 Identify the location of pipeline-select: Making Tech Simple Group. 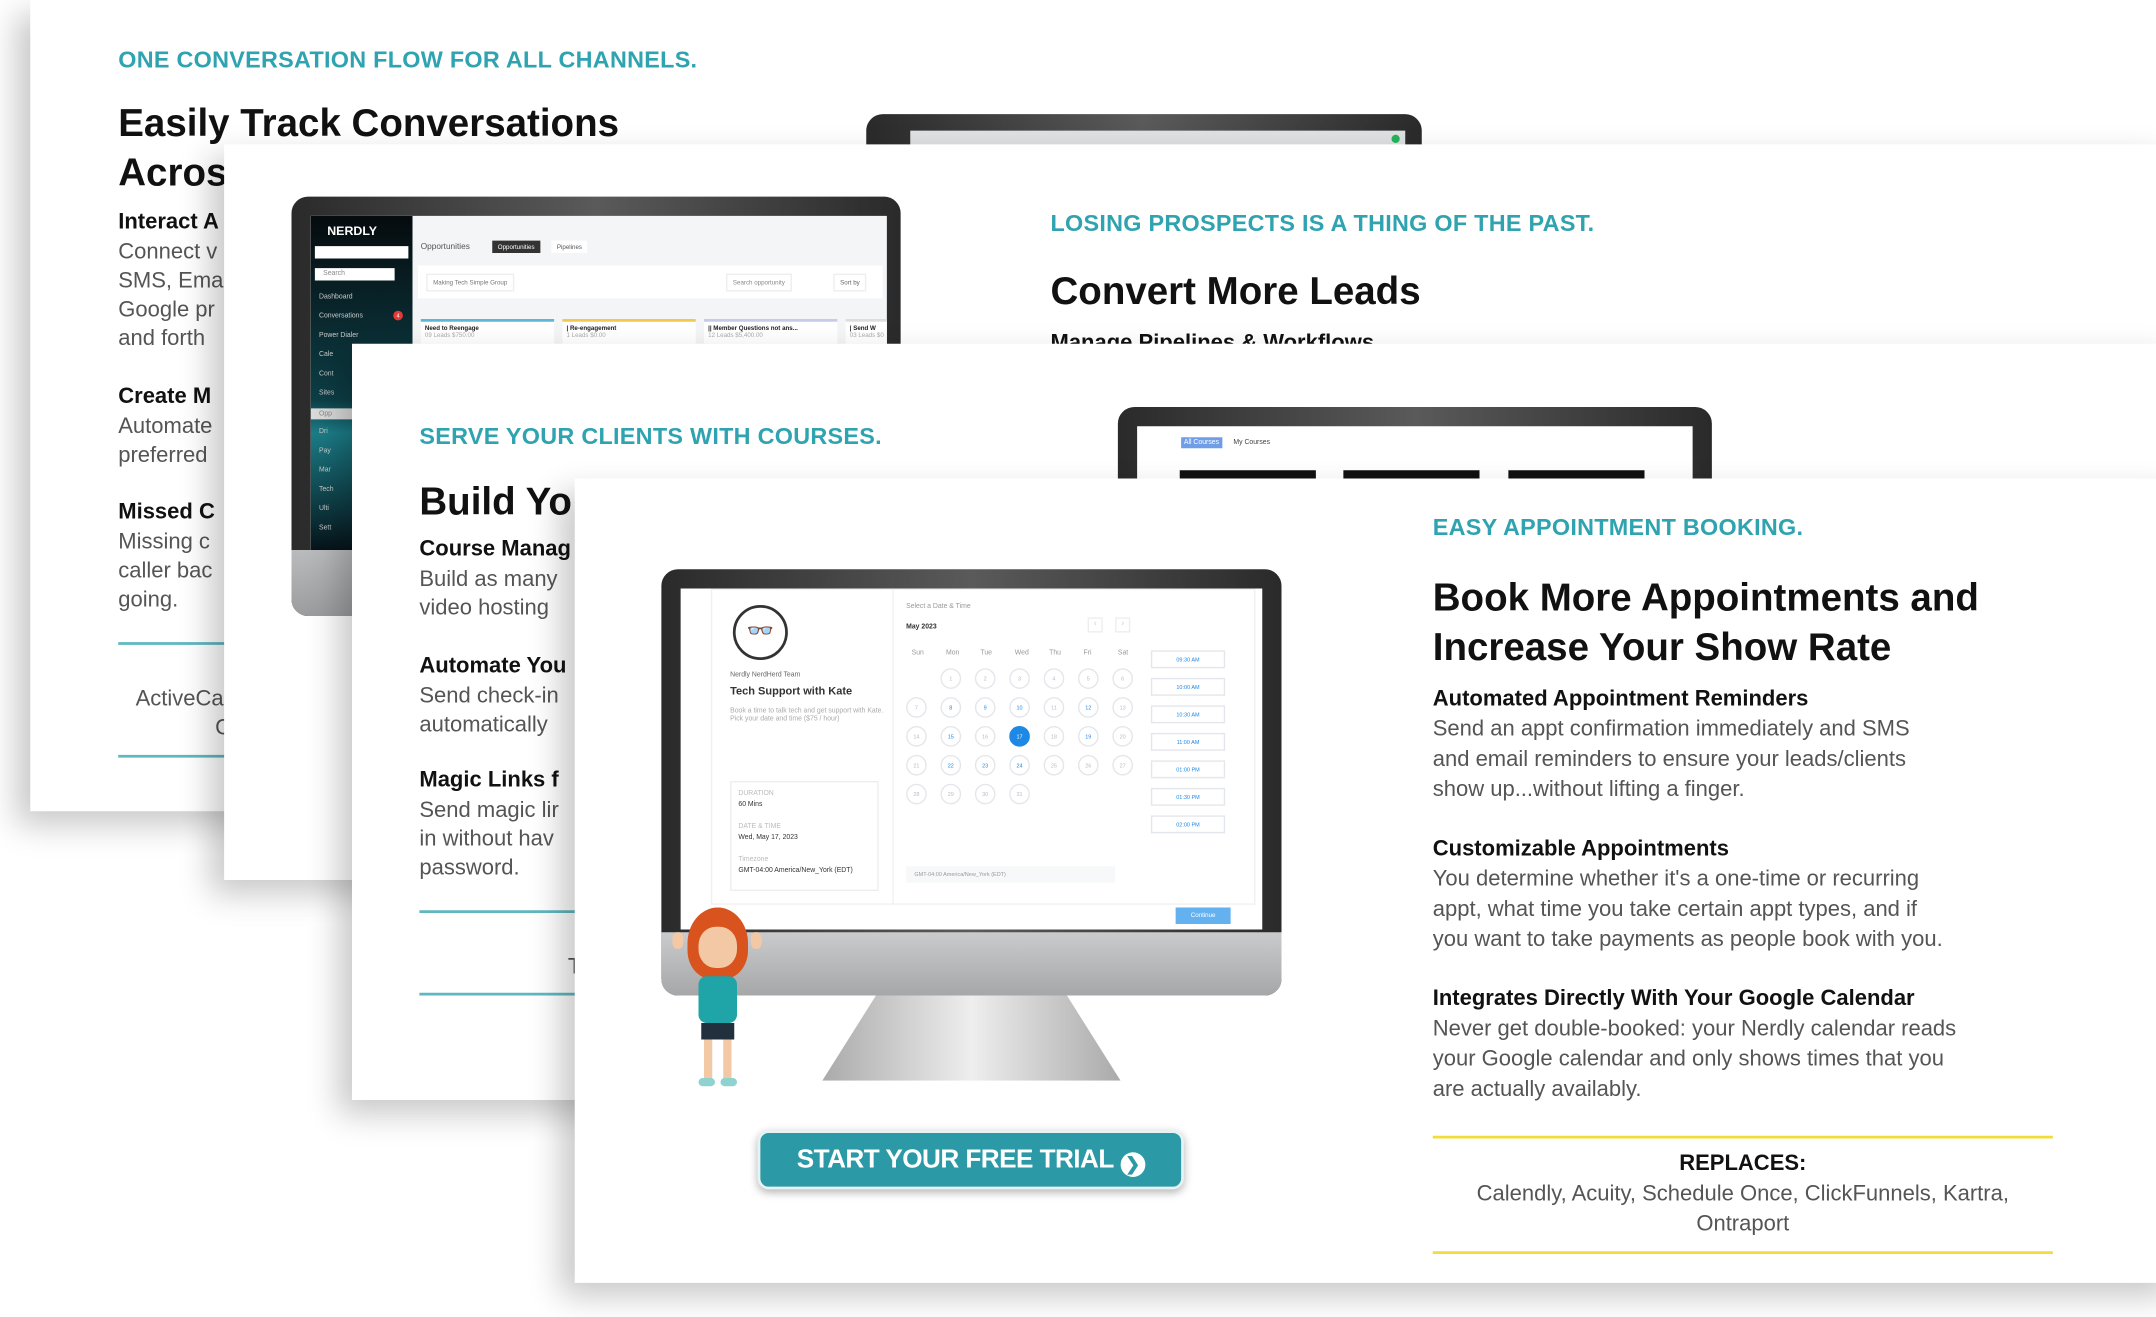
(470, 282).